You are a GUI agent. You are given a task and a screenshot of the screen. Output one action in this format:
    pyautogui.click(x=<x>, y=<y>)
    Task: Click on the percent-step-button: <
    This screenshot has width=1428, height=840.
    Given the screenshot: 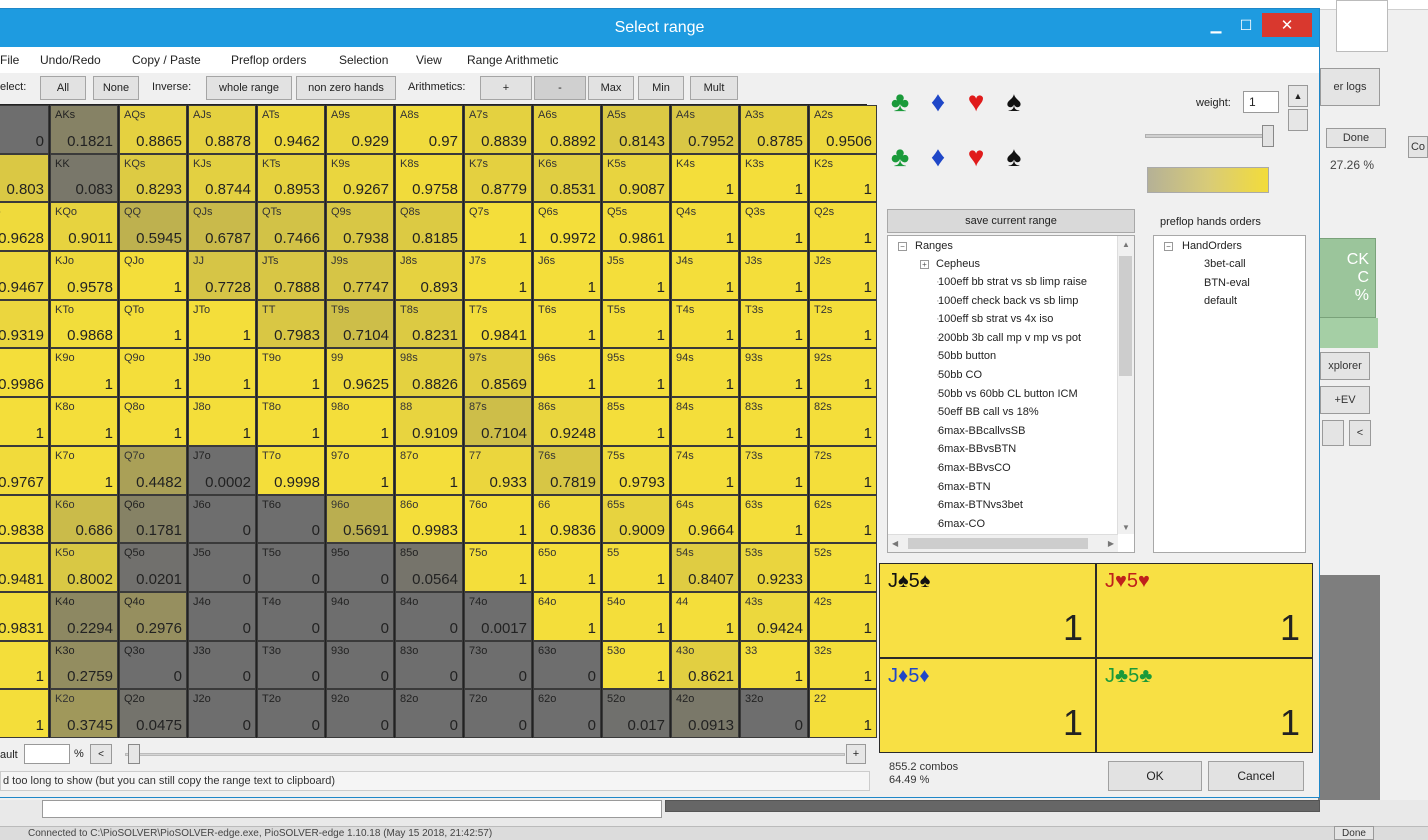 What is the action you would take?
    pyautogui.click(x=101, y=754)
    